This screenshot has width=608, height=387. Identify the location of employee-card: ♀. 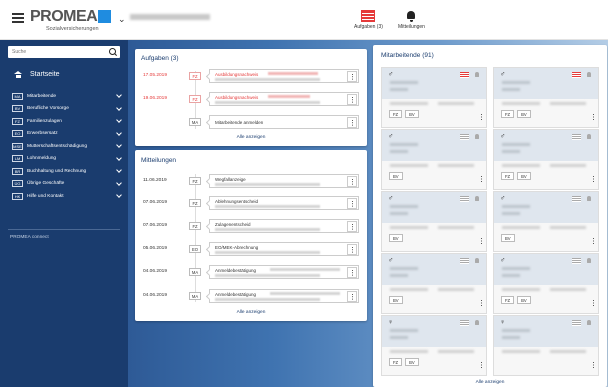
(546, 345).